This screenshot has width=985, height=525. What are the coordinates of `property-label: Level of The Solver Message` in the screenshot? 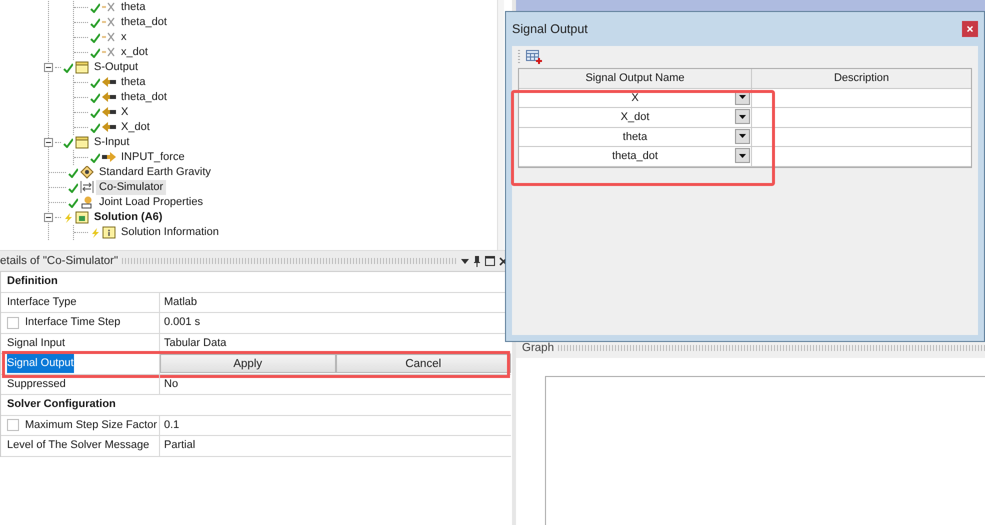 It's located at (78, 446).